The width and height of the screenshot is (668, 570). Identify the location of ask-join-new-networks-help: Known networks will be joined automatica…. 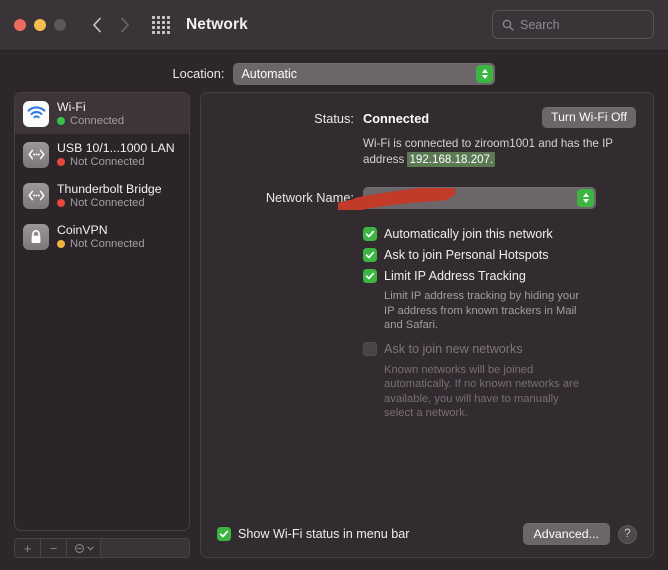
(482, 391).